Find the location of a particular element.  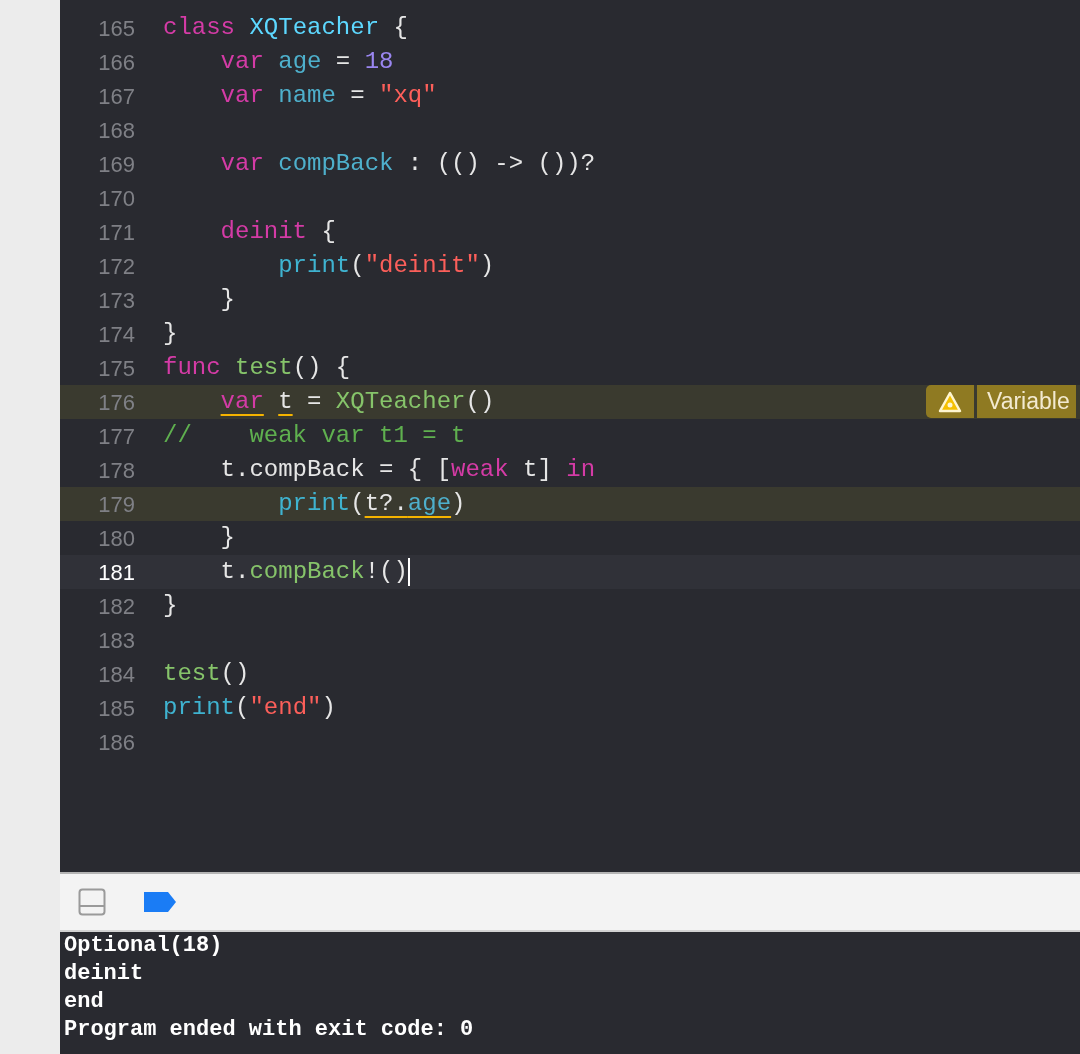

breakpoint-icon is located at coordinates (160, 902).